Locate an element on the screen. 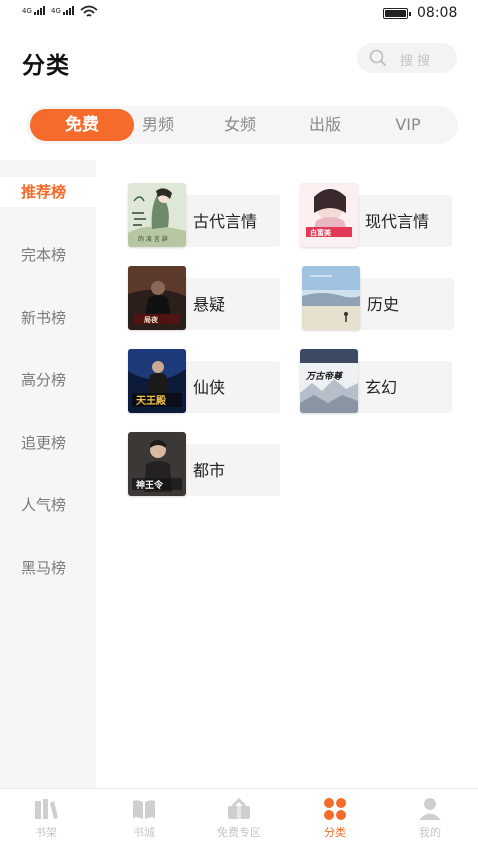  category-name: 都市 is located at coordinates (209, 470).